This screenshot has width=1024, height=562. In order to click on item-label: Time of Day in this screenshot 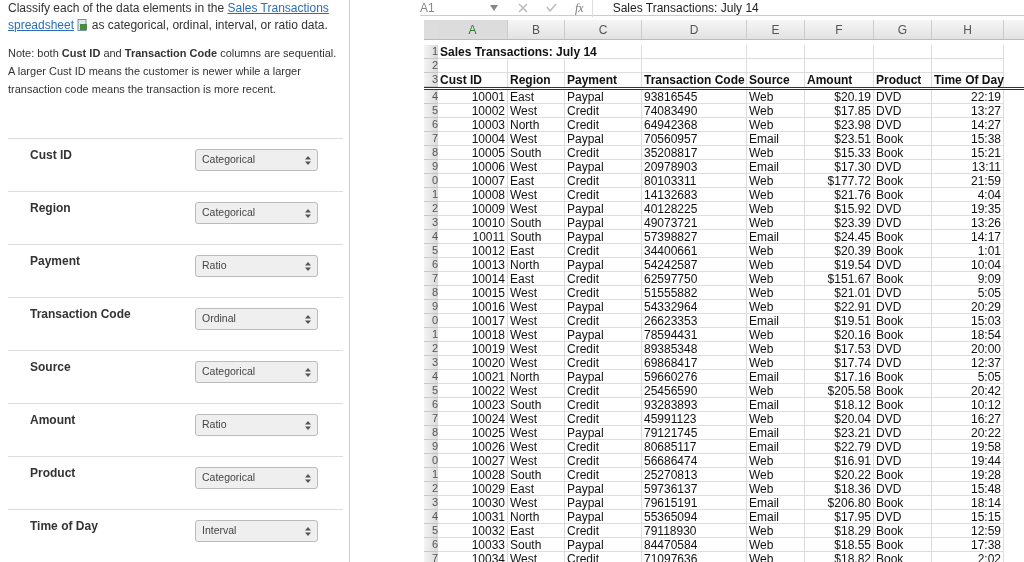, I will do `click(64, 526)`.